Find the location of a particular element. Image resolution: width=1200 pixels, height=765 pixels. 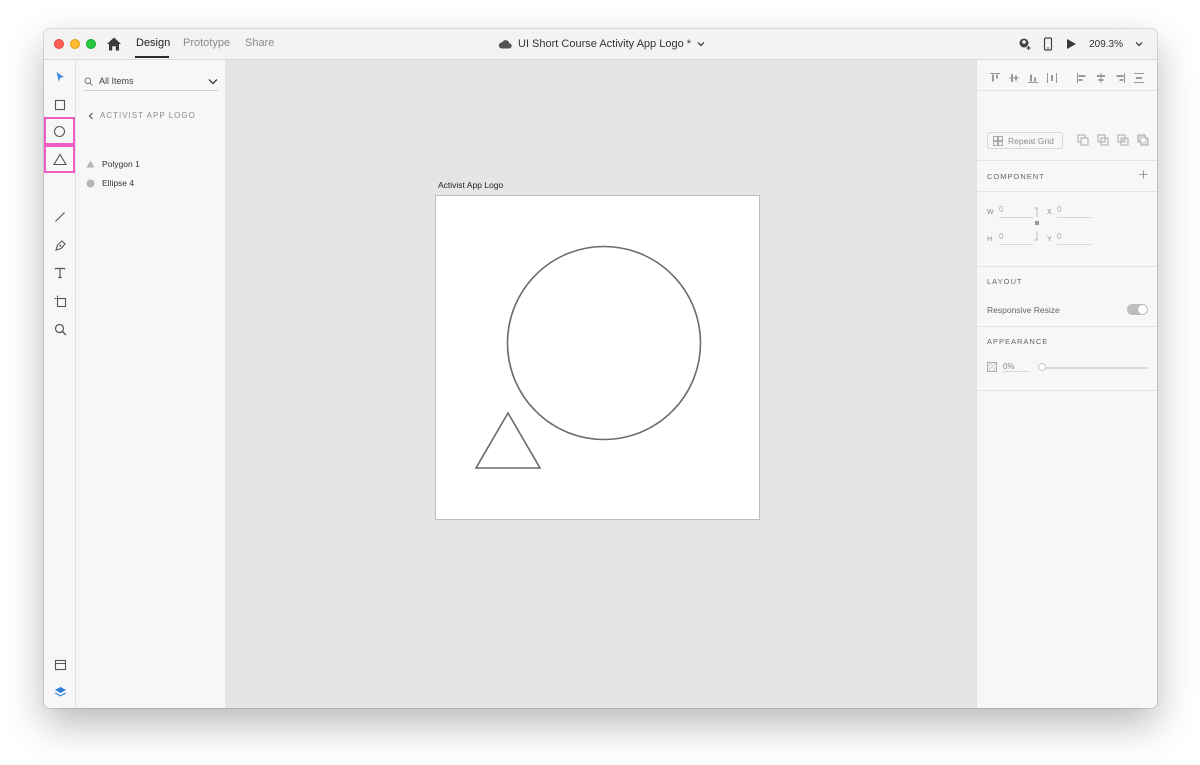

window-maximize-button is located at coordinates (91, 44).